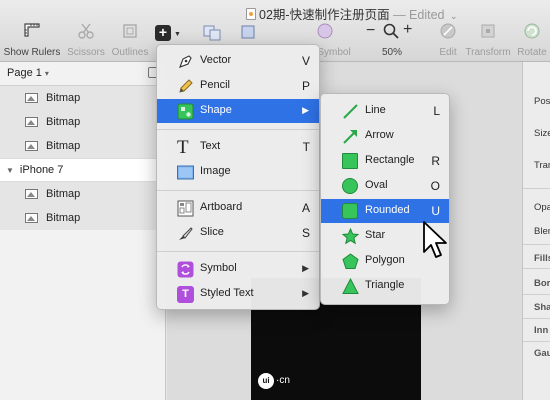 The image size is (550, 400). What do you see at coordinates (436, 111) in the screenshot?
I see `menu-item-shortcut: L` at bounding box center [436, 111].